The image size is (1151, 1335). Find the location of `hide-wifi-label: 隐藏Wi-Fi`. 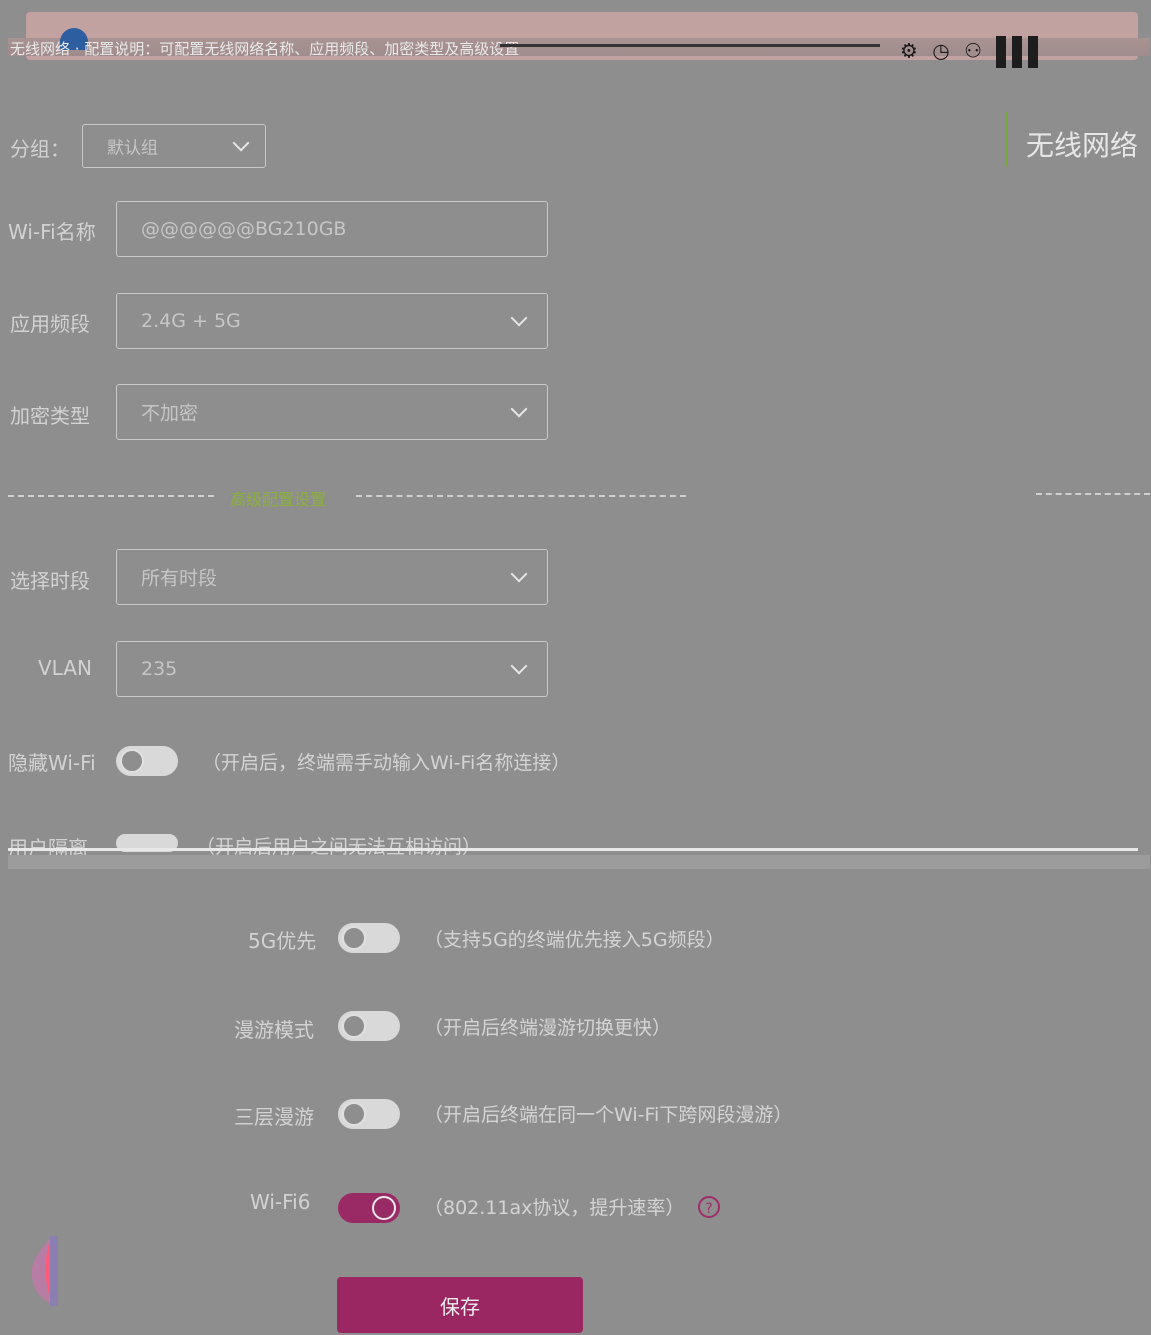

hide-wifi-label: 隐藏Wi-Fi is located at coordinates (52, 763).